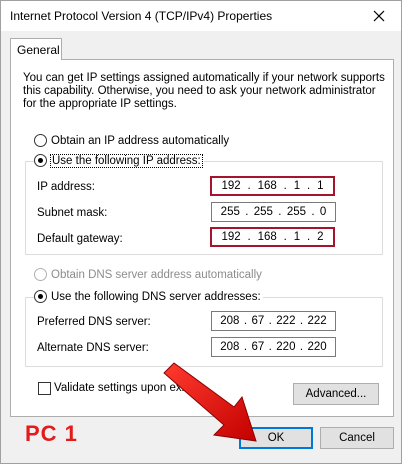 The height and width of the screenshot is (464, 402). I want to click on ip-address-input: 192. 168. 1. 1, so click(272, 186).